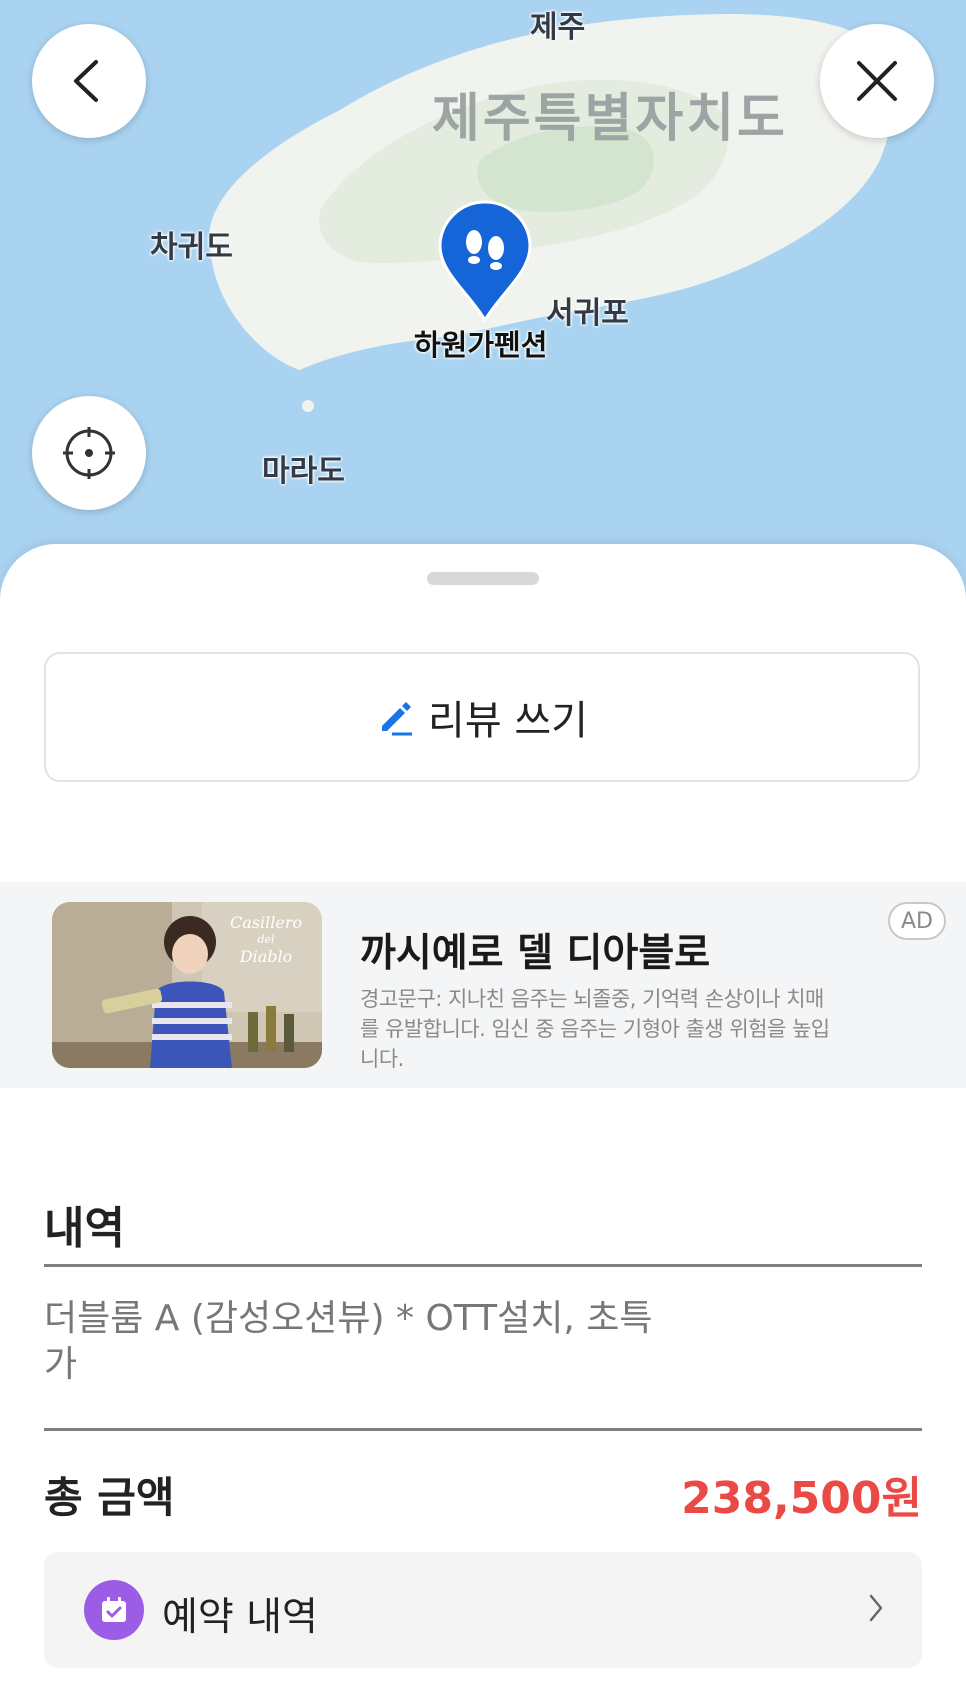 Image resolution: width=966 pixels, height=1691 pixels. I want to click on ad-image: Casillero del Diablo, so click(187, 985).